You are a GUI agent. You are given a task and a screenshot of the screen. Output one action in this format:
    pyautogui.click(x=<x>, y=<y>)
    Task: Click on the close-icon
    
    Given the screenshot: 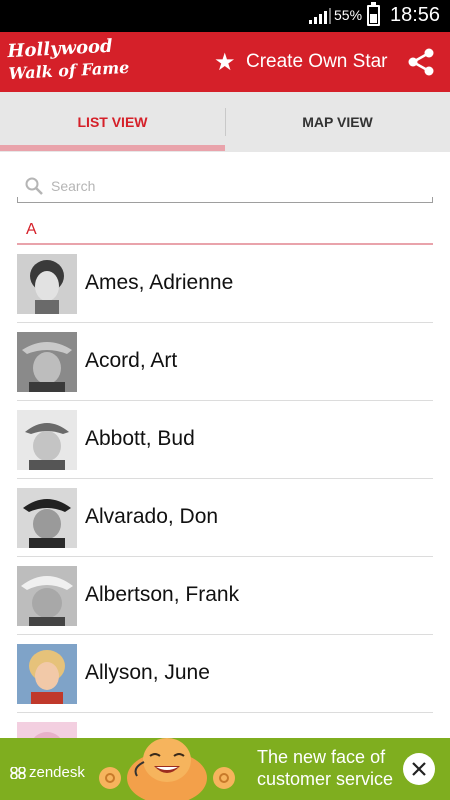 What is the action you would take?
    pyautogui.click(x=419, y=769)
    